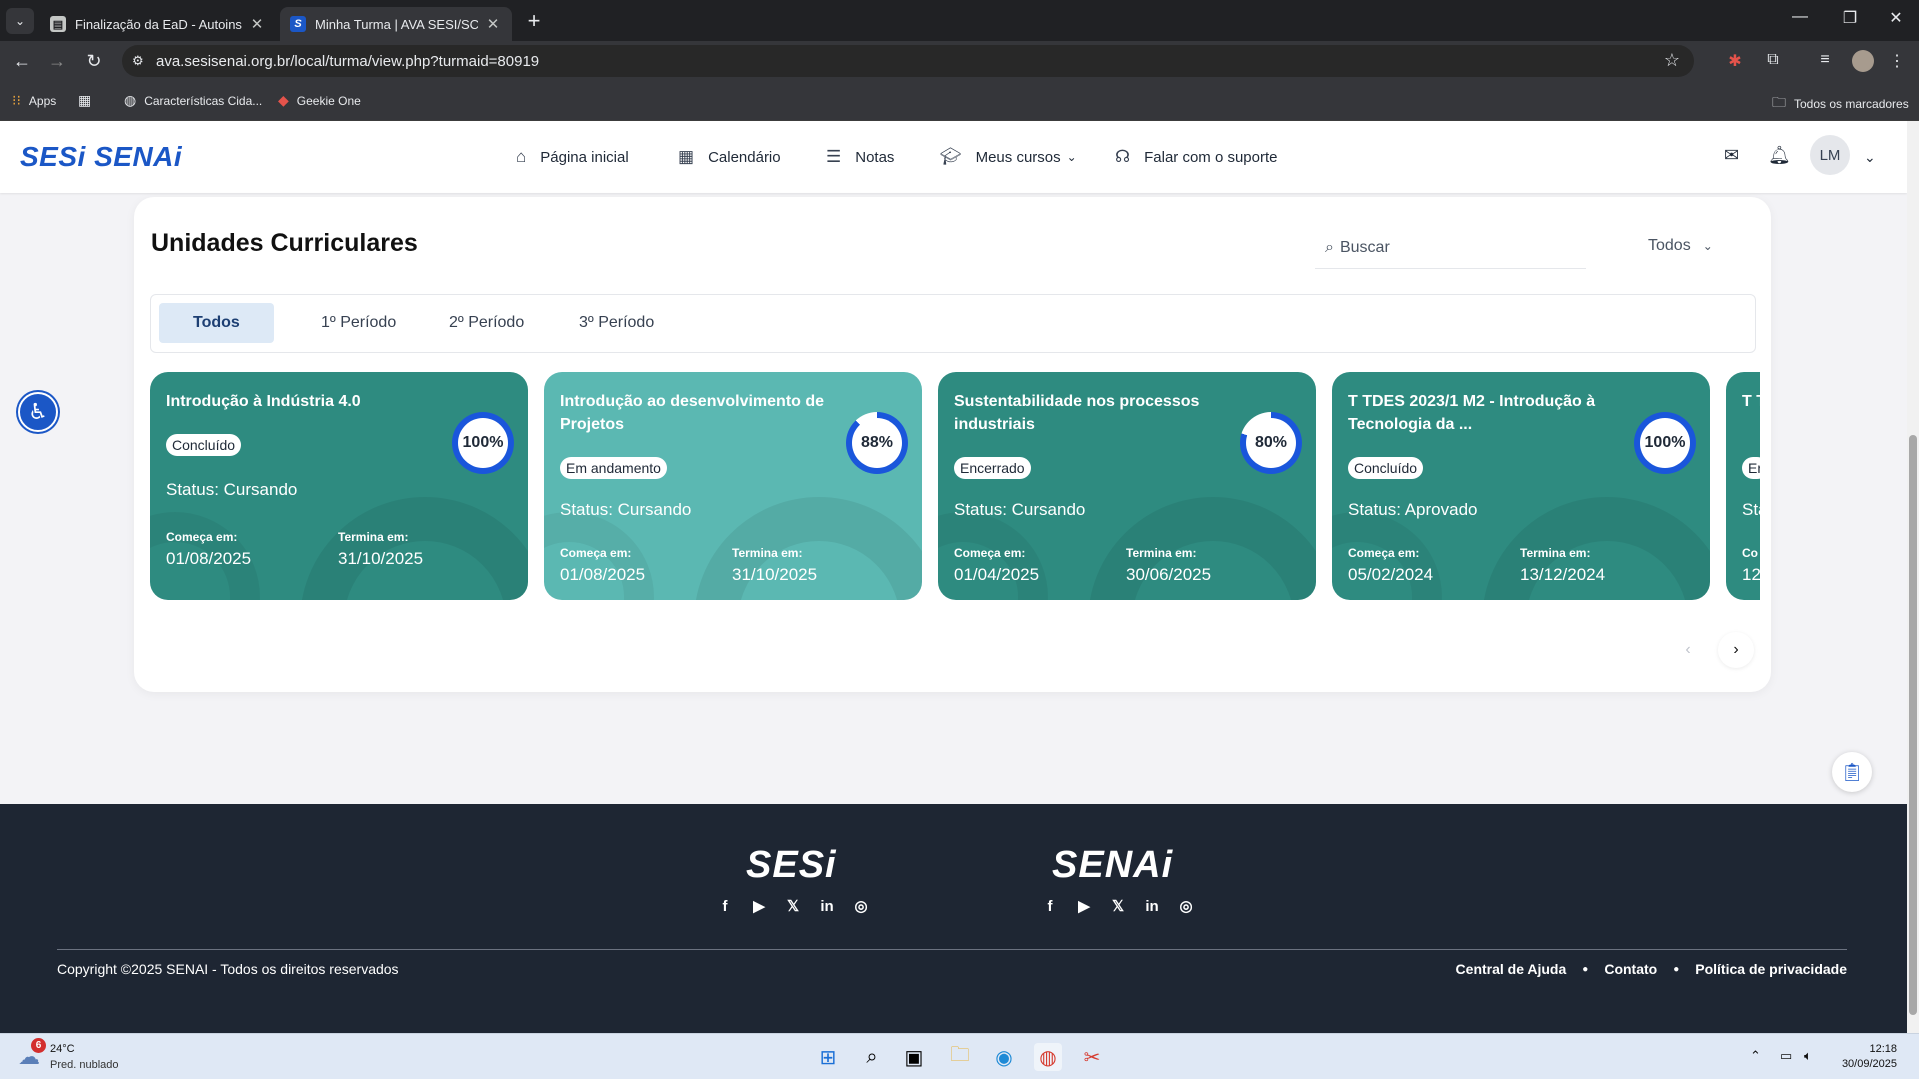 This screenshot has height=1079, width=1919. Describe the element at coordinates (1800, 17) in the screenshot. I see `minimize-window-button: —` at that location.